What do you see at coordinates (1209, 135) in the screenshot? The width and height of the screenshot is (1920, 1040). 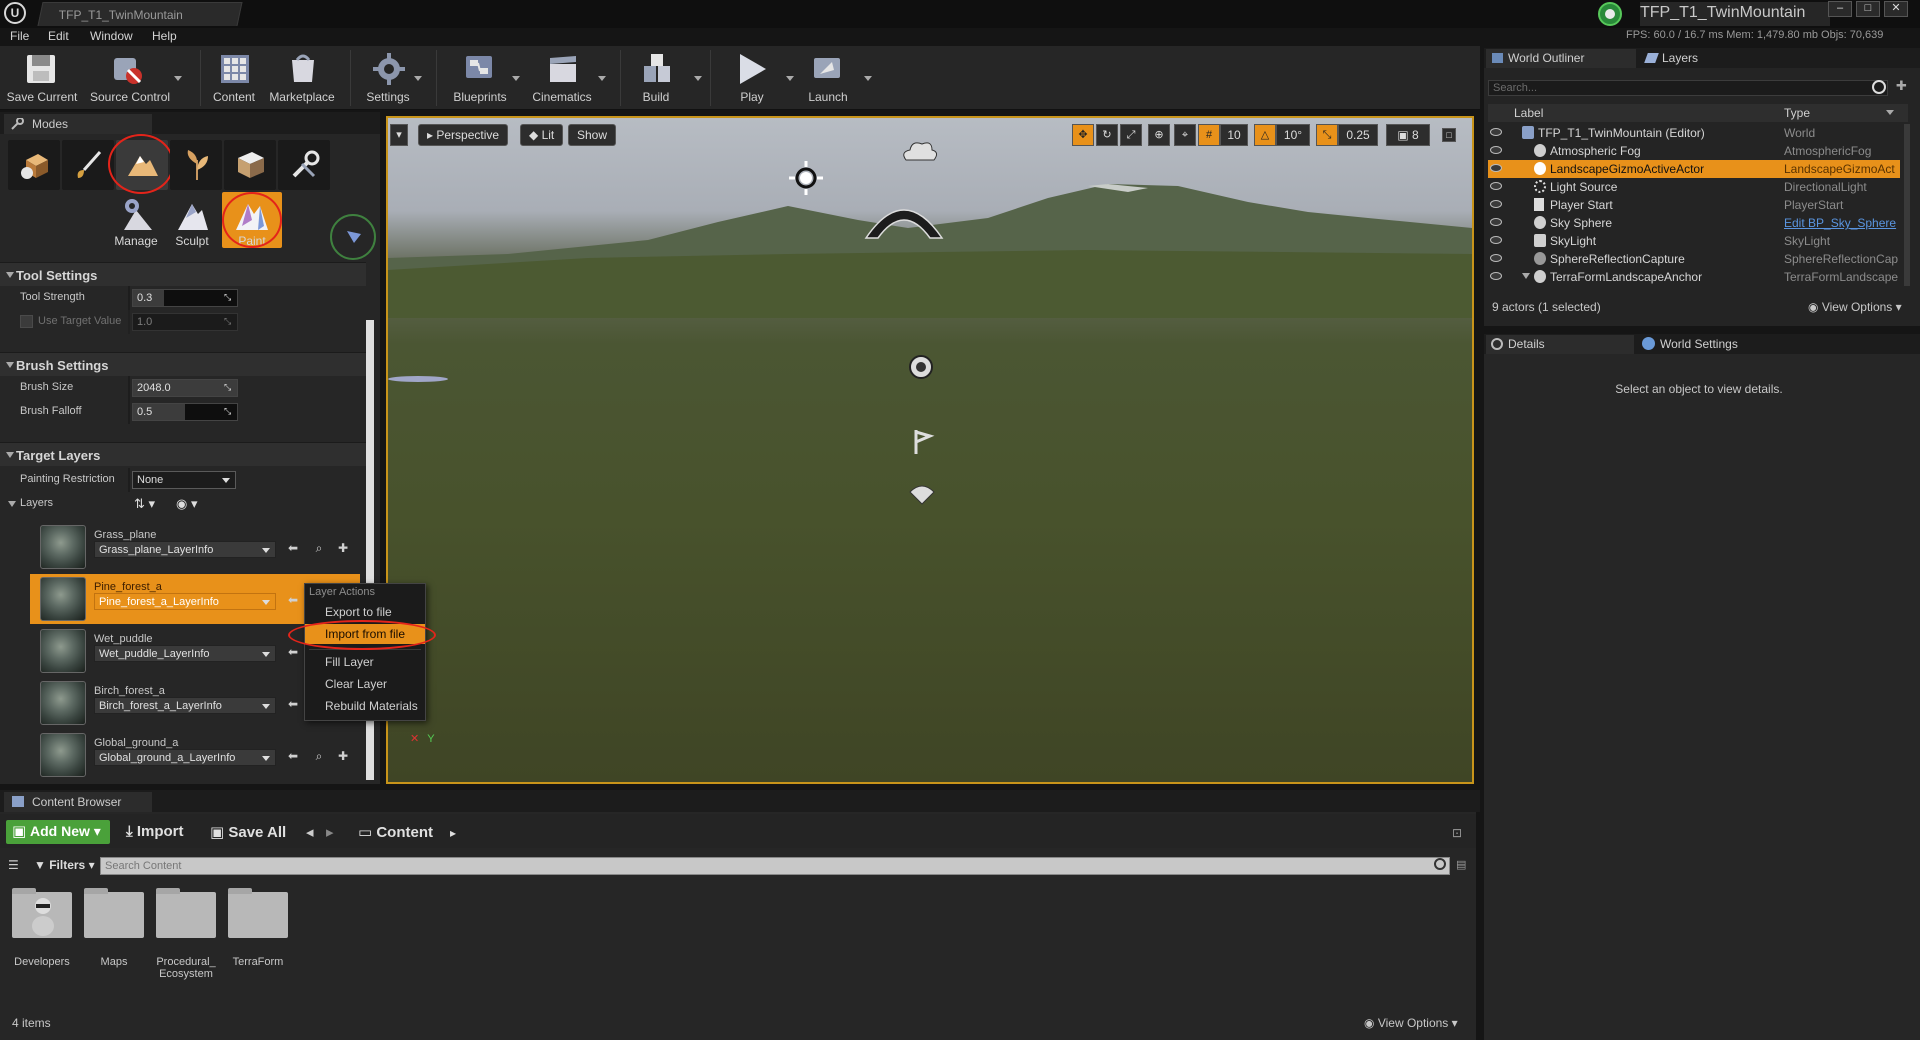 I see `grid-snap-icon: #` at bounding box center [1209, 135].